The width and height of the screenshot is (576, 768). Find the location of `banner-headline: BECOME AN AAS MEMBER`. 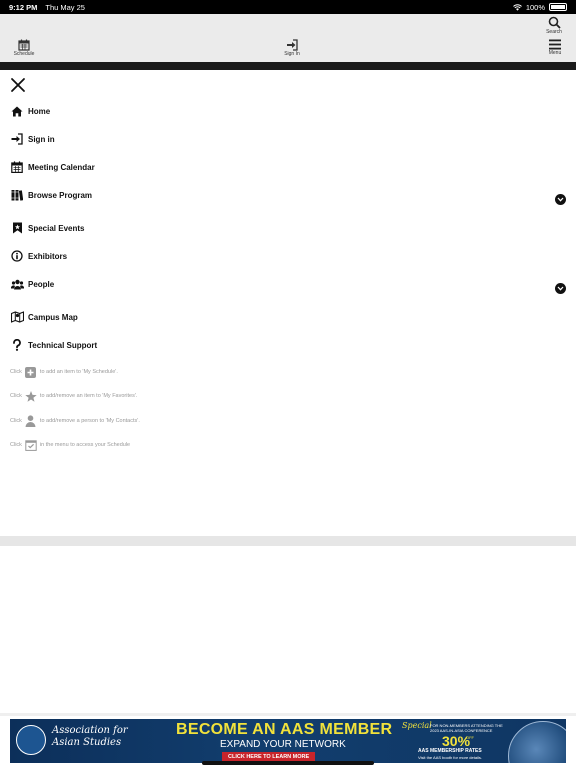

banner-headline: BECOME AN AAS MEMBER is located at coordinates (284, 729).